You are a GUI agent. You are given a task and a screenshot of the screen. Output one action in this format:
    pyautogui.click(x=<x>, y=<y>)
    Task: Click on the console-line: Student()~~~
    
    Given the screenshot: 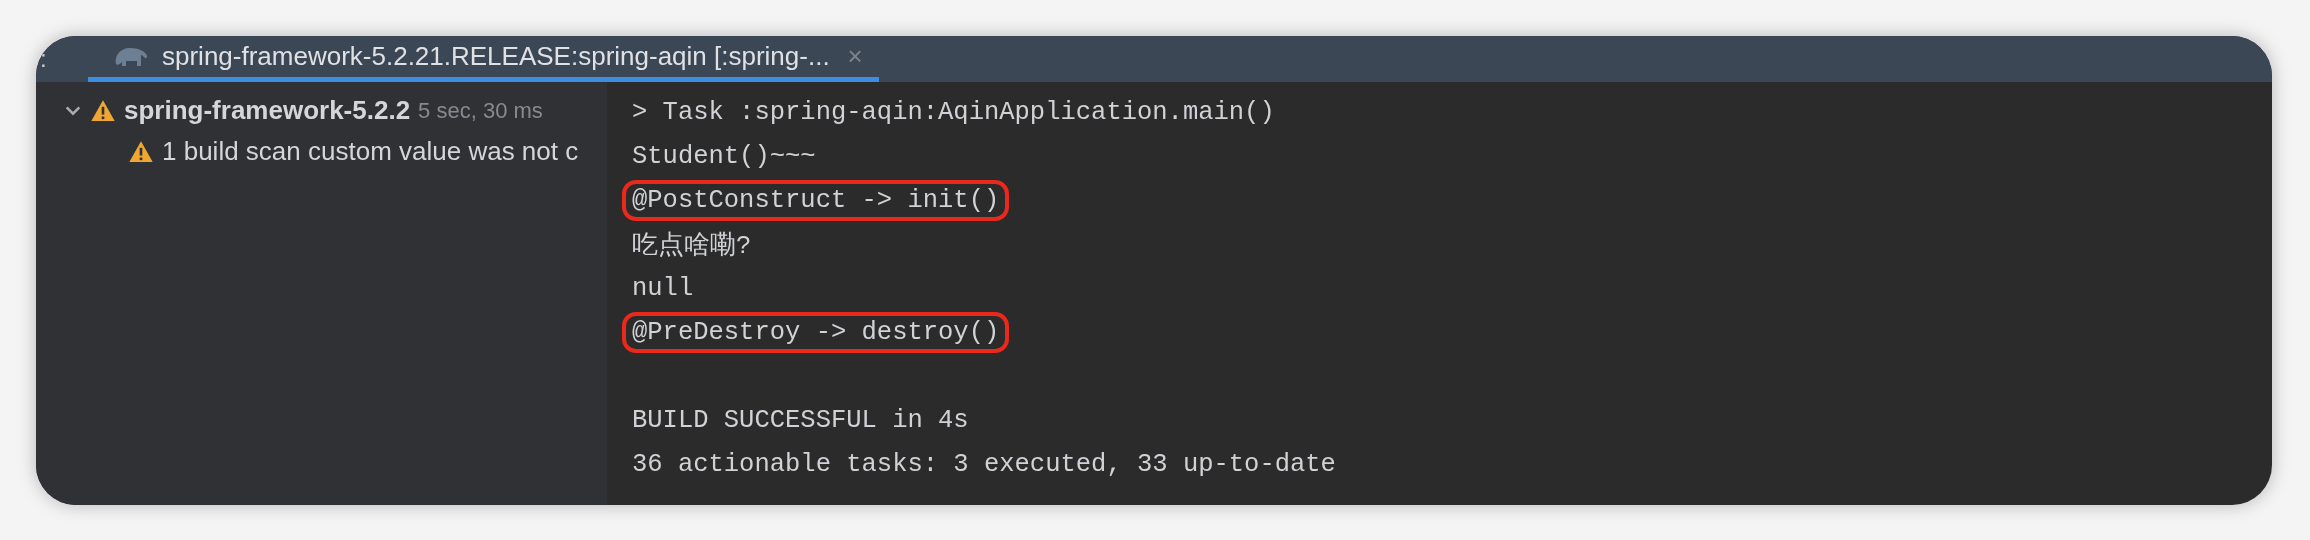 What is the action you would take?
    pyautogui.click(x=724, y=156)
    